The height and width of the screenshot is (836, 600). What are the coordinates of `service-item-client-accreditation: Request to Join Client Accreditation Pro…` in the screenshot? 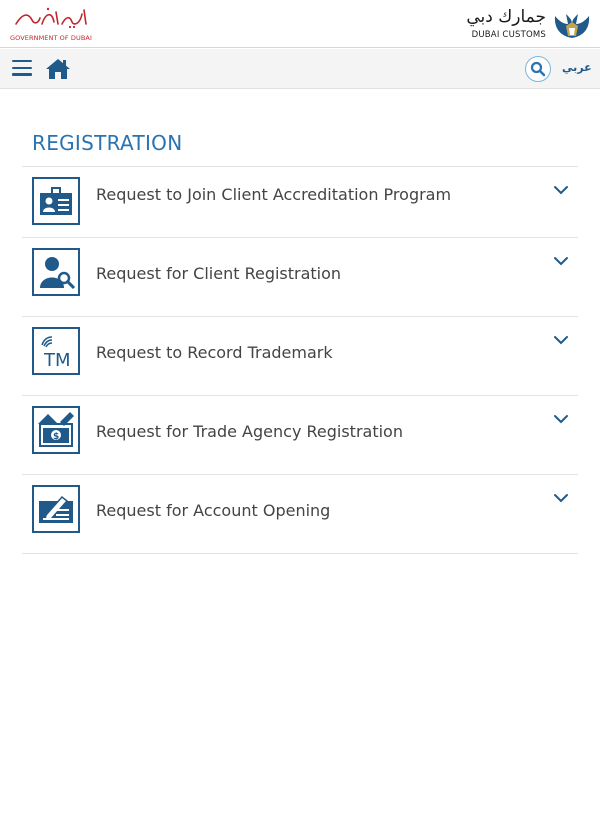 It's located at (300, 202).